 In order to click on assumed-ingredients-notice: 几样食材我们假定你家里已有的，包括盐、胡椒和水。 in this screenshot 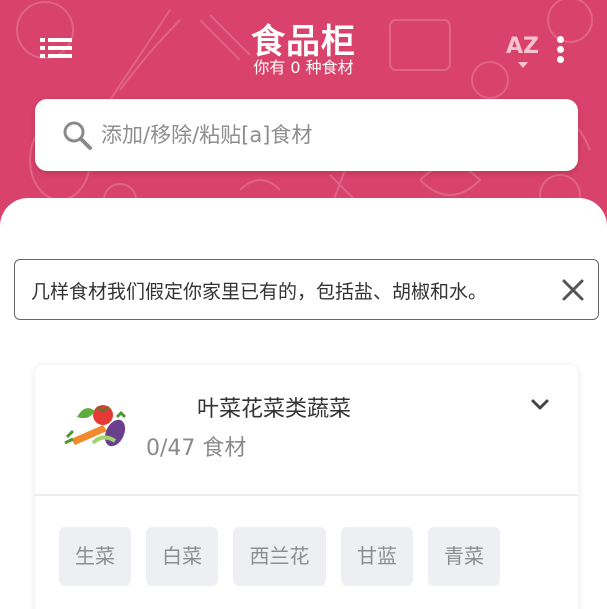, I will do `click(306, 289)`.